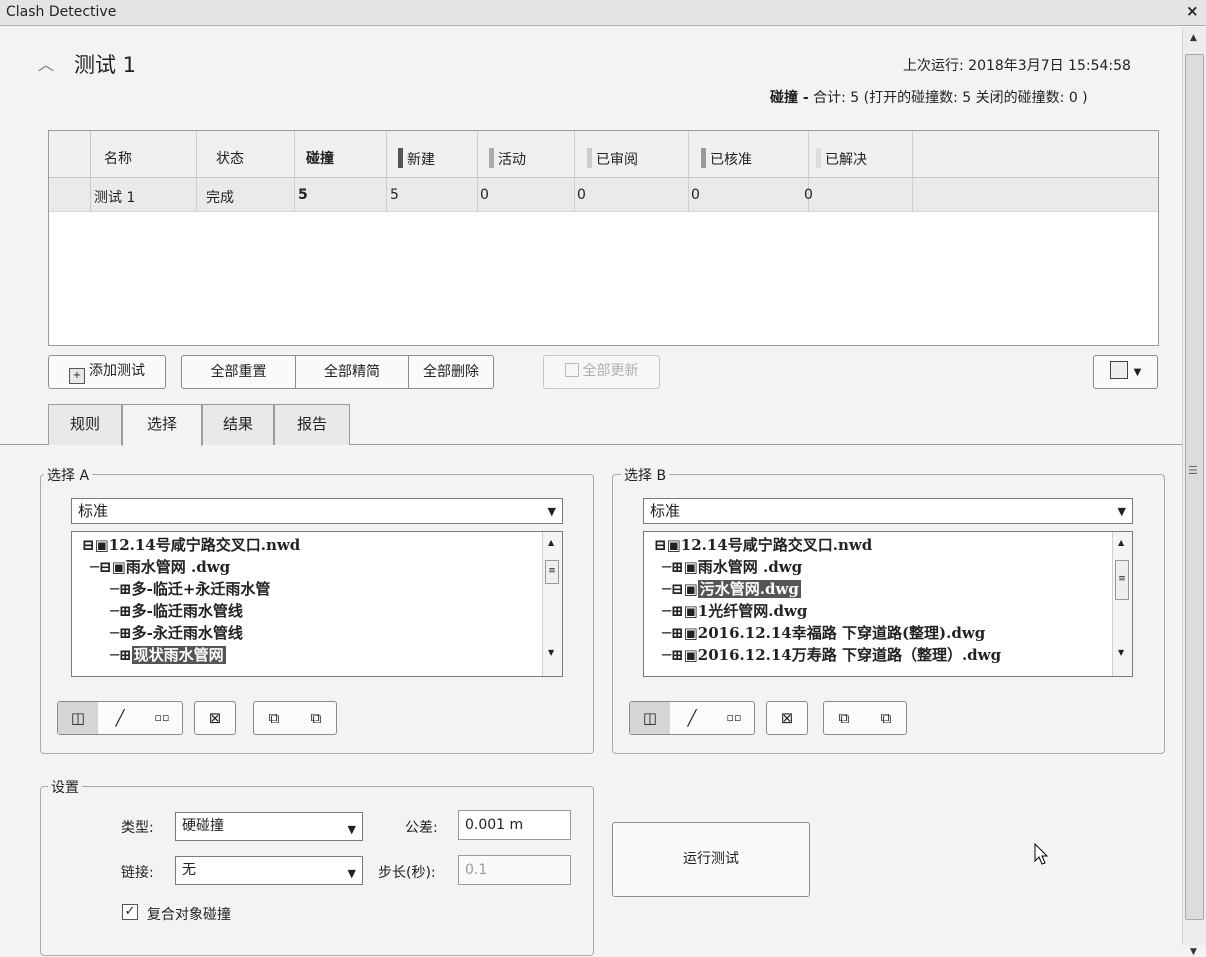 This screenshot has height=957, width=1206. What do you see at coordinates (117, 371) in the screenshot?
I see `add-test-label: 添加测试` at bounding box center [117, 371].